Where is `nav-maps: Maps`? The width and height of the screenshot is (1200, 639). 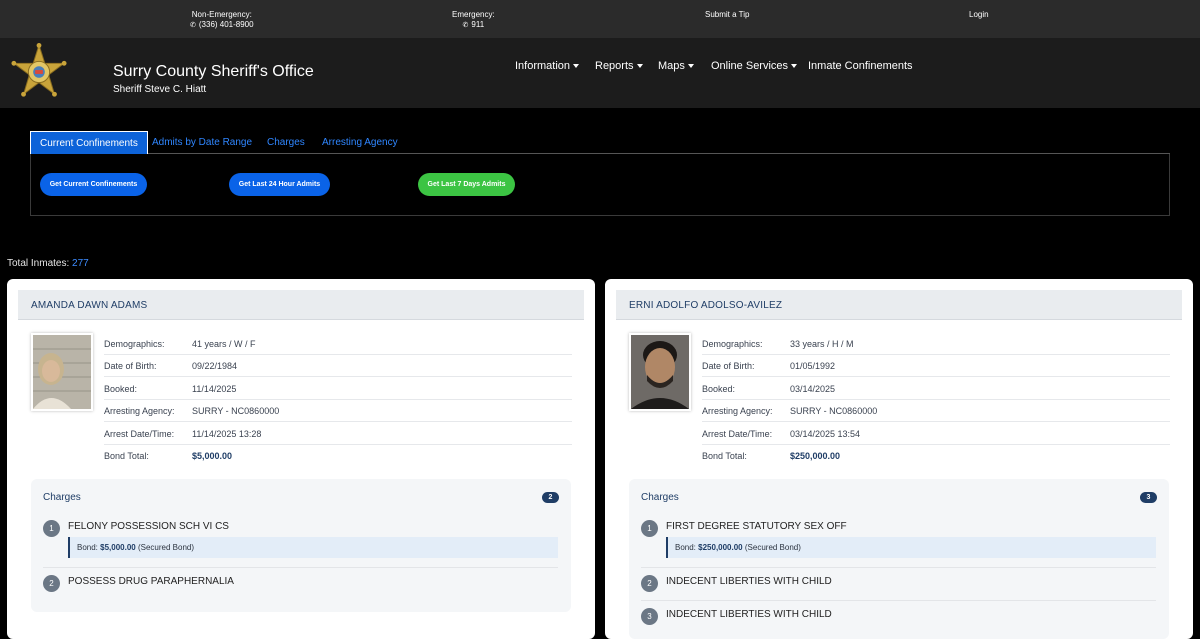
nav-maps: Maps is located at coordinates (676, 66).